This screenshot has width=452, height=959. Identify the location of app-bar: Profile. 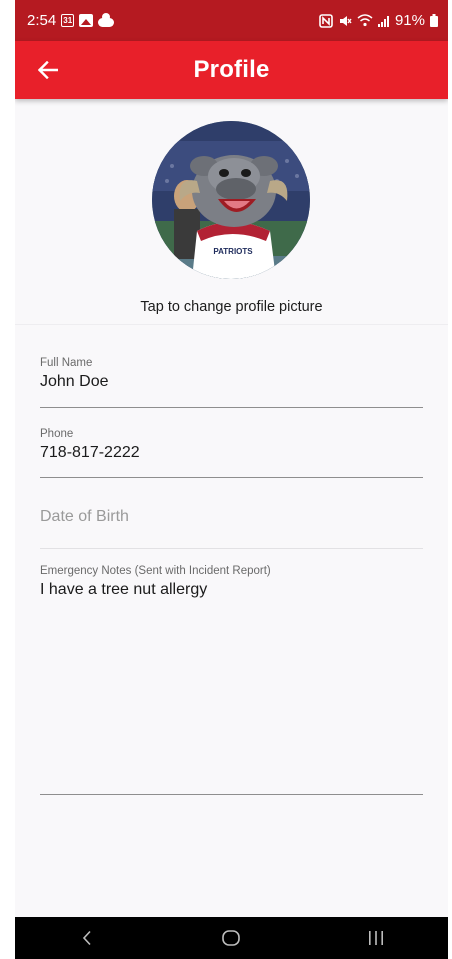
(231, 70).